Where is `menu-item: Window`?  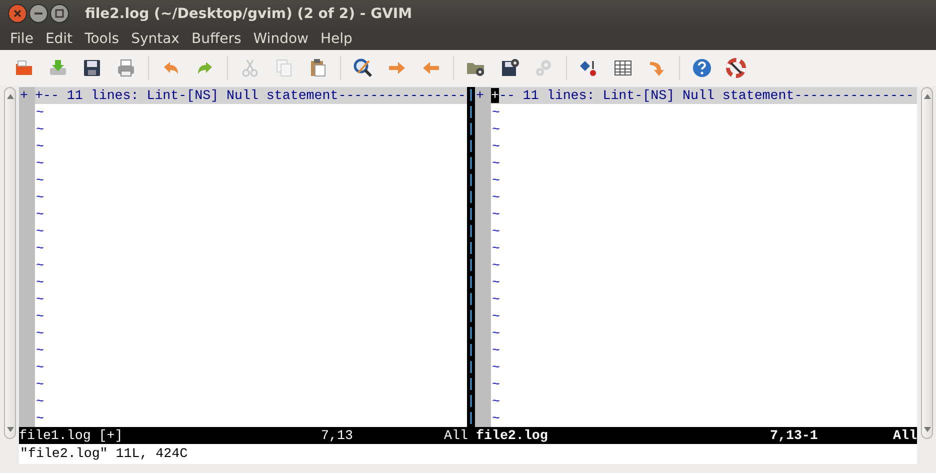
menu-item: Window is located at coordinates (280, 38).